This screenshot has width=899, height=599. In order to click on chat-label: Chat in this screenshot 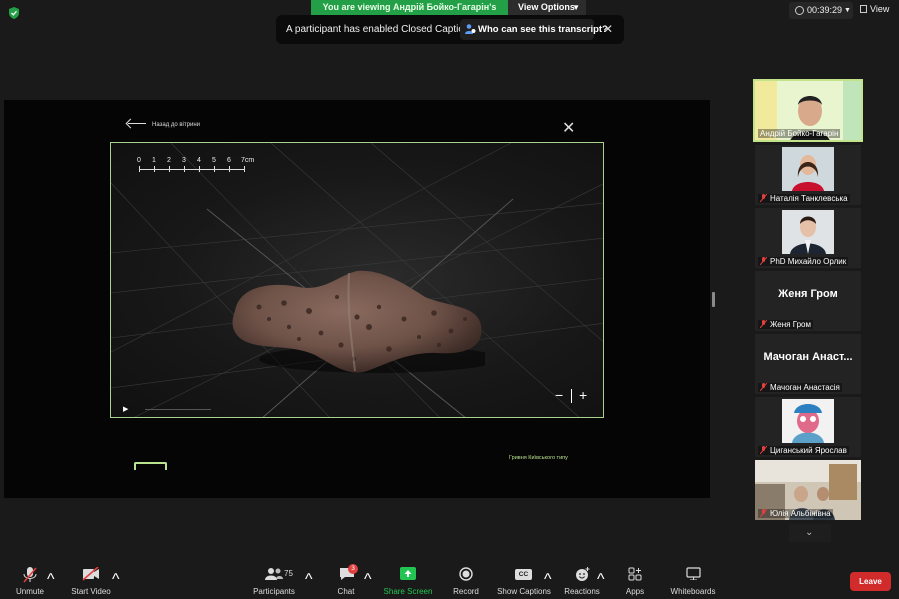, I will do `click(346, 591)`.